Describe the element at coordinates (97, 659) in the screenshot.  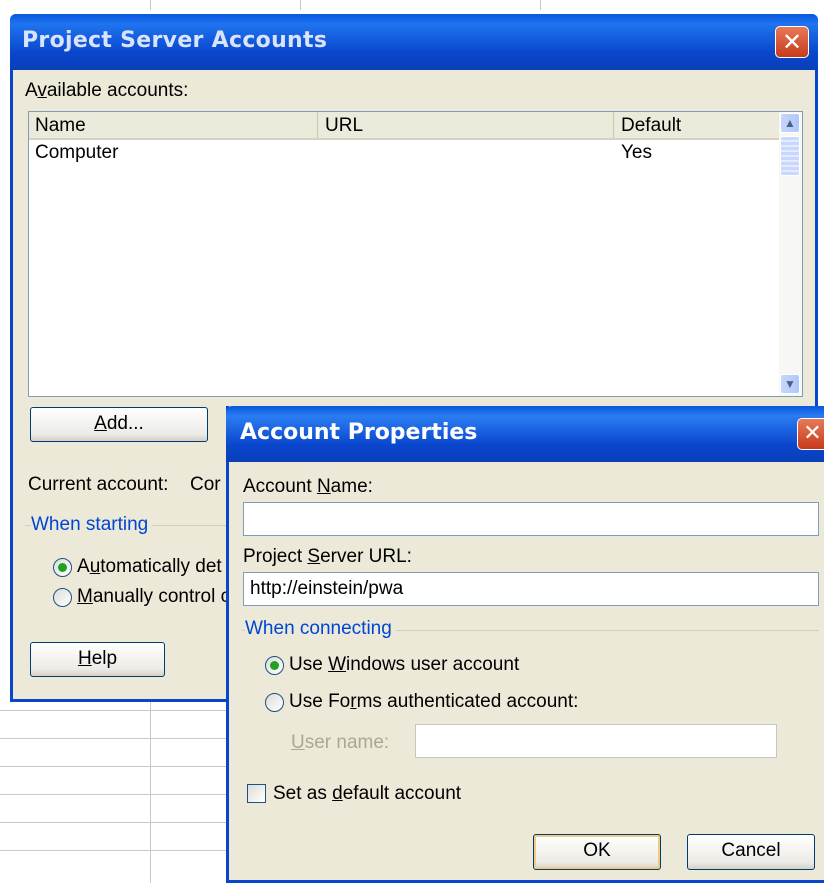
I see `help-button: Help` at that location.